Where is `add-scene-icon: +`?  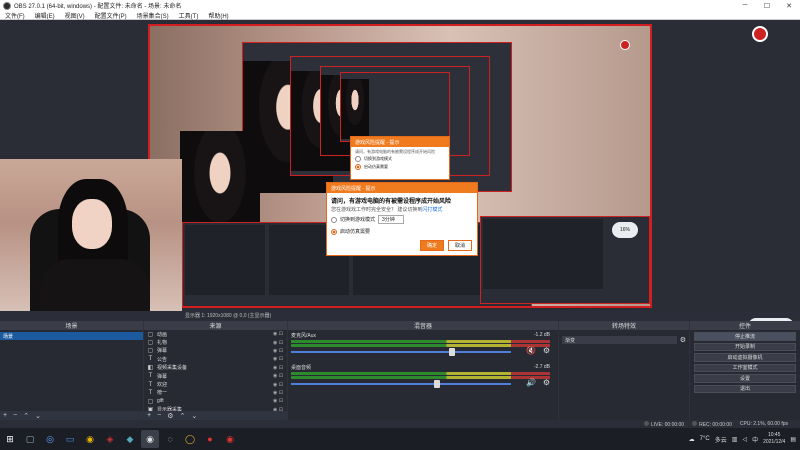 add-scene-icon: + is located at coordinates (5, 415).